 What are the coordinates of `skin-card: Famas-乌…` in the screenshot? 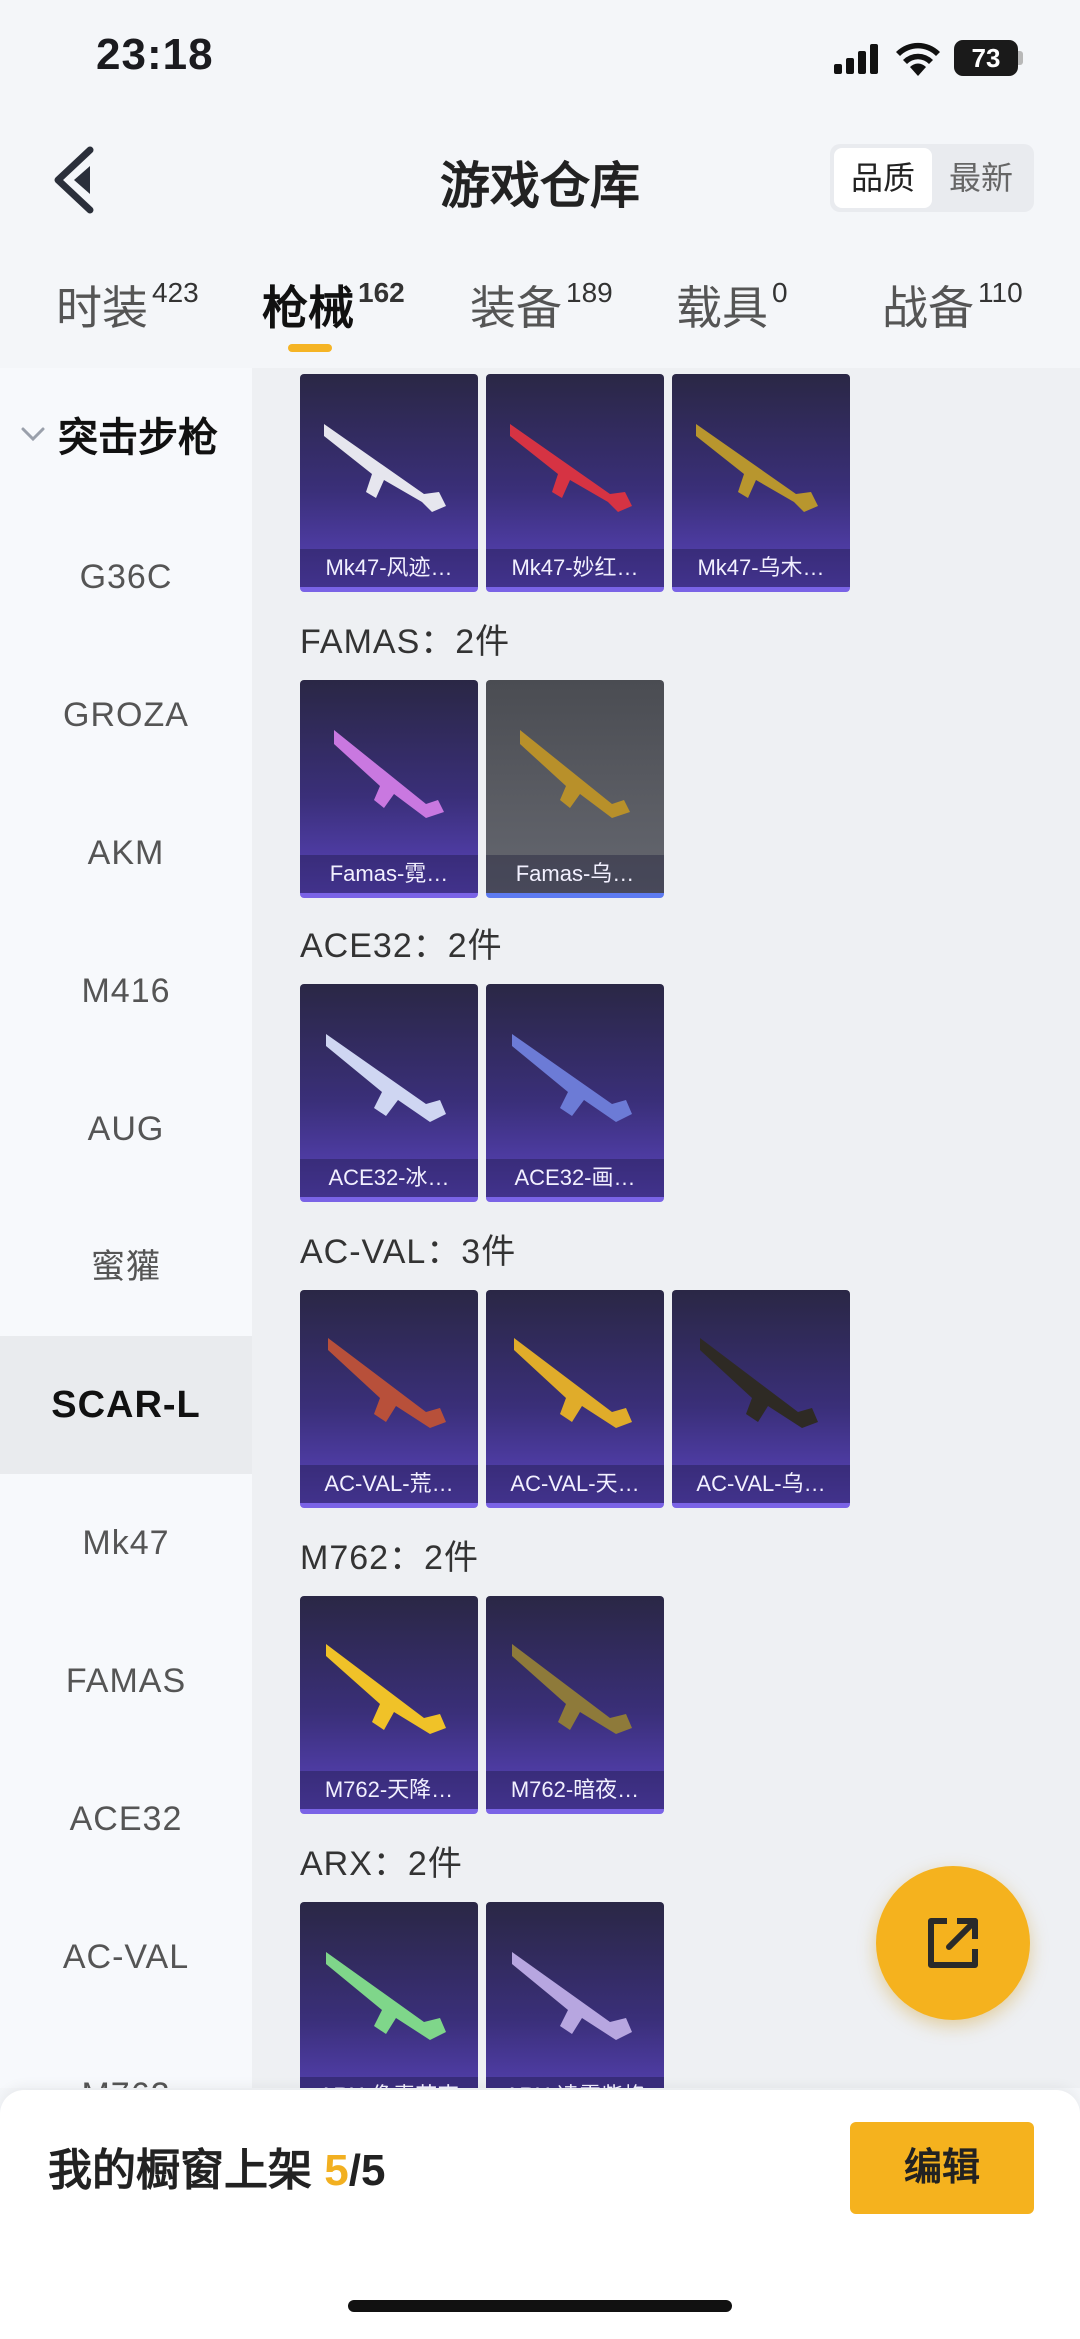 It's located at (575, 789).